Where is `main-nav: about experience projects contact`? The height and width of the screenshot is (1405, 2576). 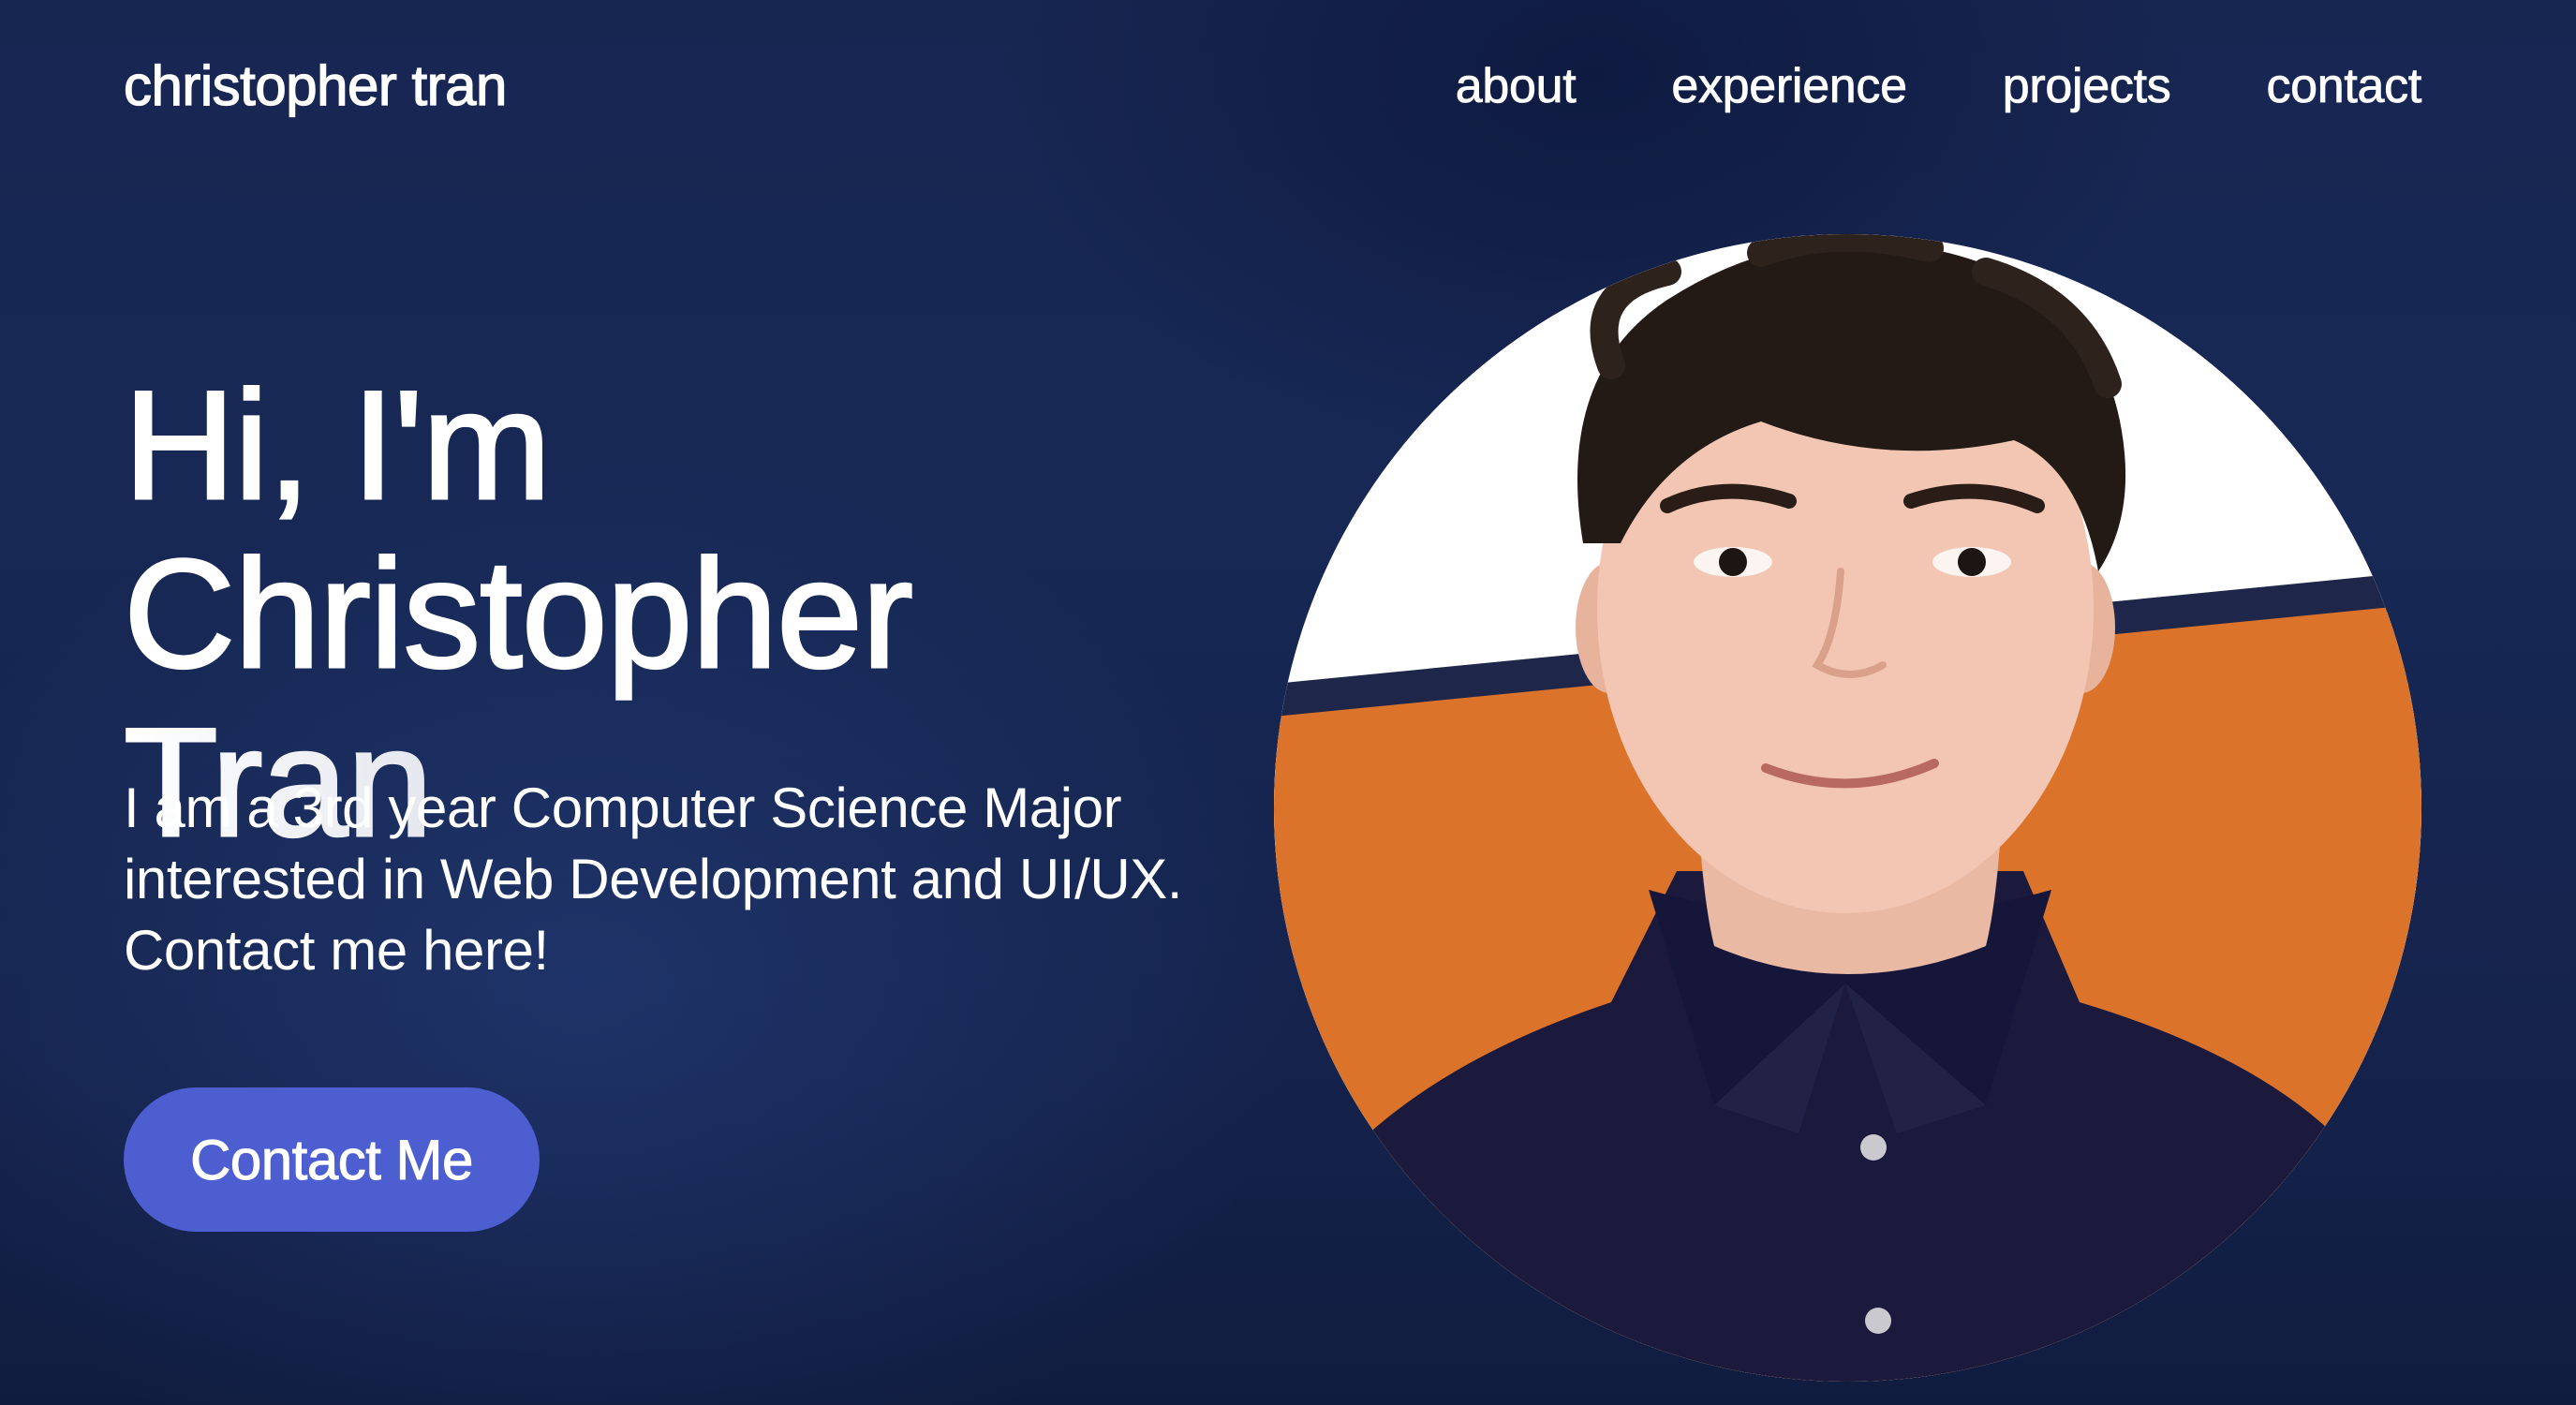
main-nav: about experience projects contact is located at coordinates (1939, 86).